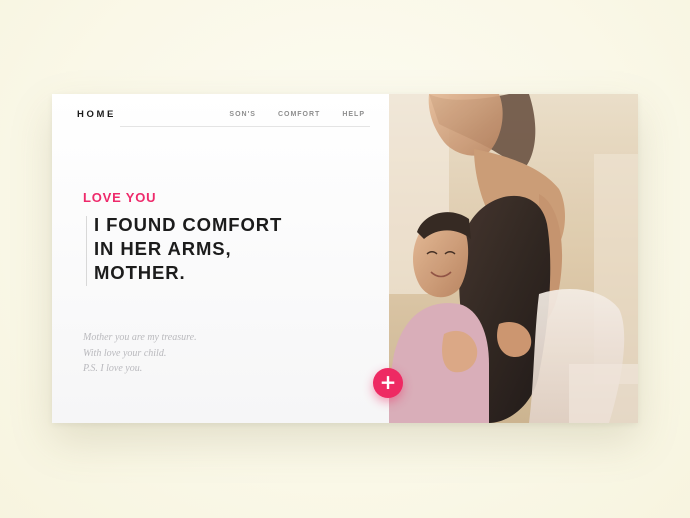 The height and width of the screenshot is (518, 690). What do you see at coordinates (140, 337) in the screenshot?
I see `note-line: Mother you are my treasure.` at bounding box center [140, 337].